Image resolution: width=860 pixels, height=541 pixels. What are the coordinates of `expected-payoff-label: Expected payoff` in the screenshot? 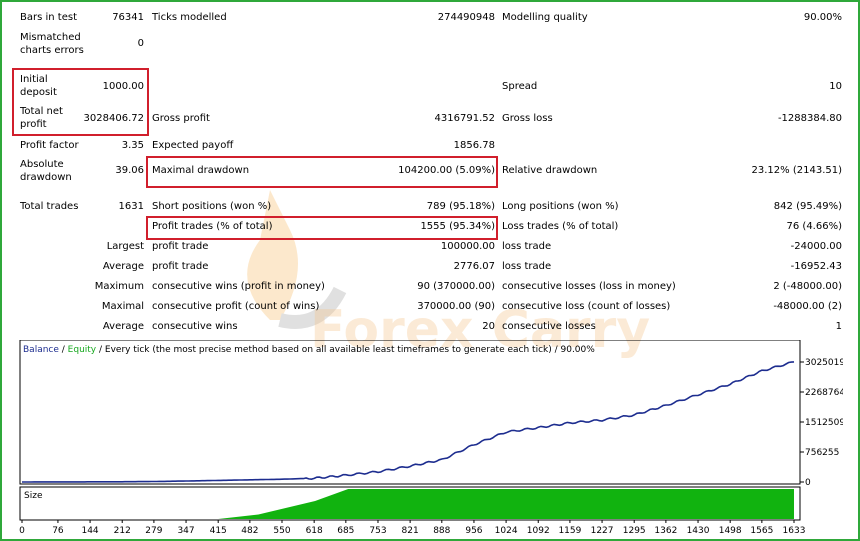 It's located at (193, 145).